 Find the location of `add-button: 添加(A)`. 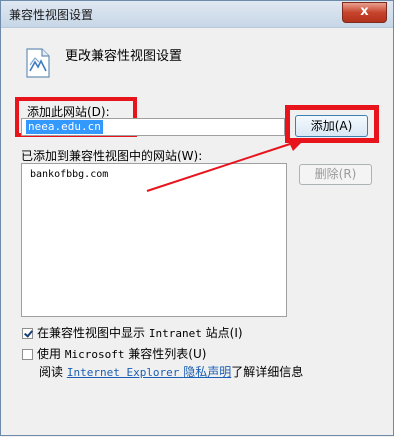

add-button: 添加(A) is located at coordinates (331, 126).